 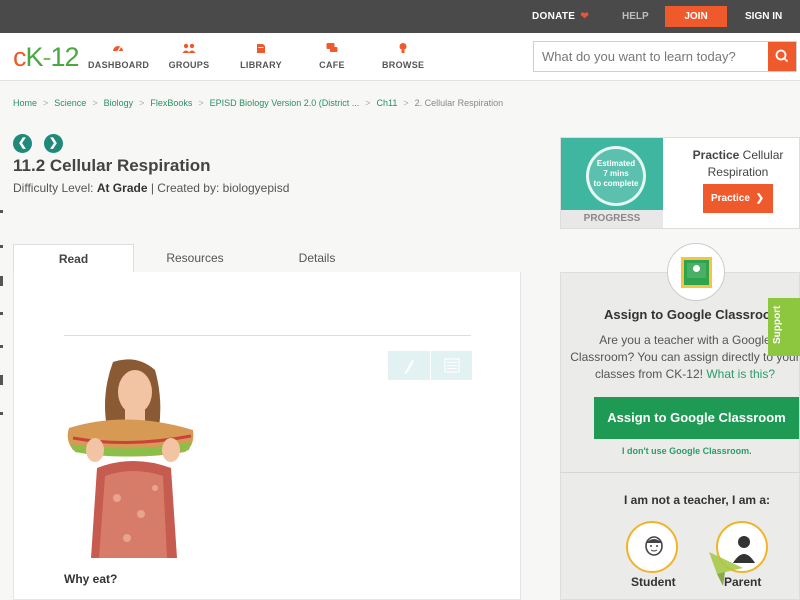 I want to click on assign-google-classroom-button: Assign to Google Classroom, so click(x=696, y=418).